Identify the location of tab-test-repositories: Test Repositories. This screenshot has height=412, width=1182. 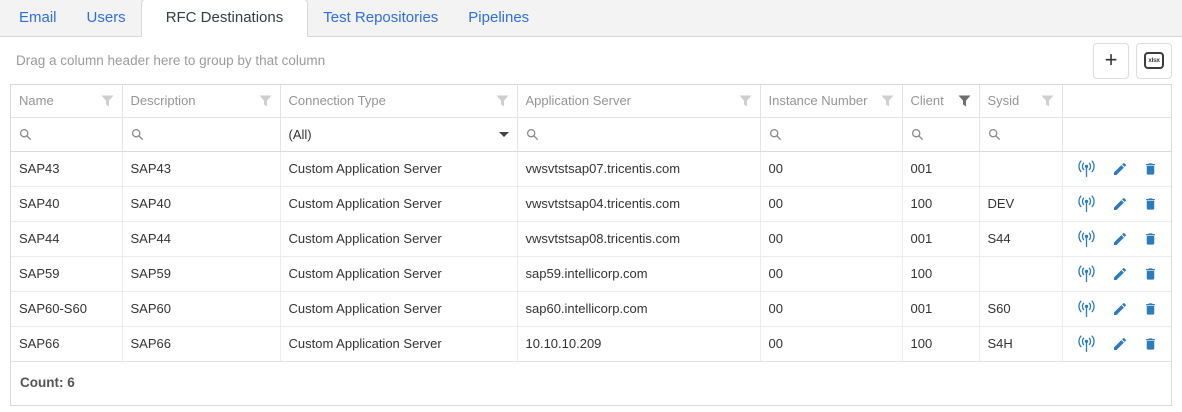
(380, 18).